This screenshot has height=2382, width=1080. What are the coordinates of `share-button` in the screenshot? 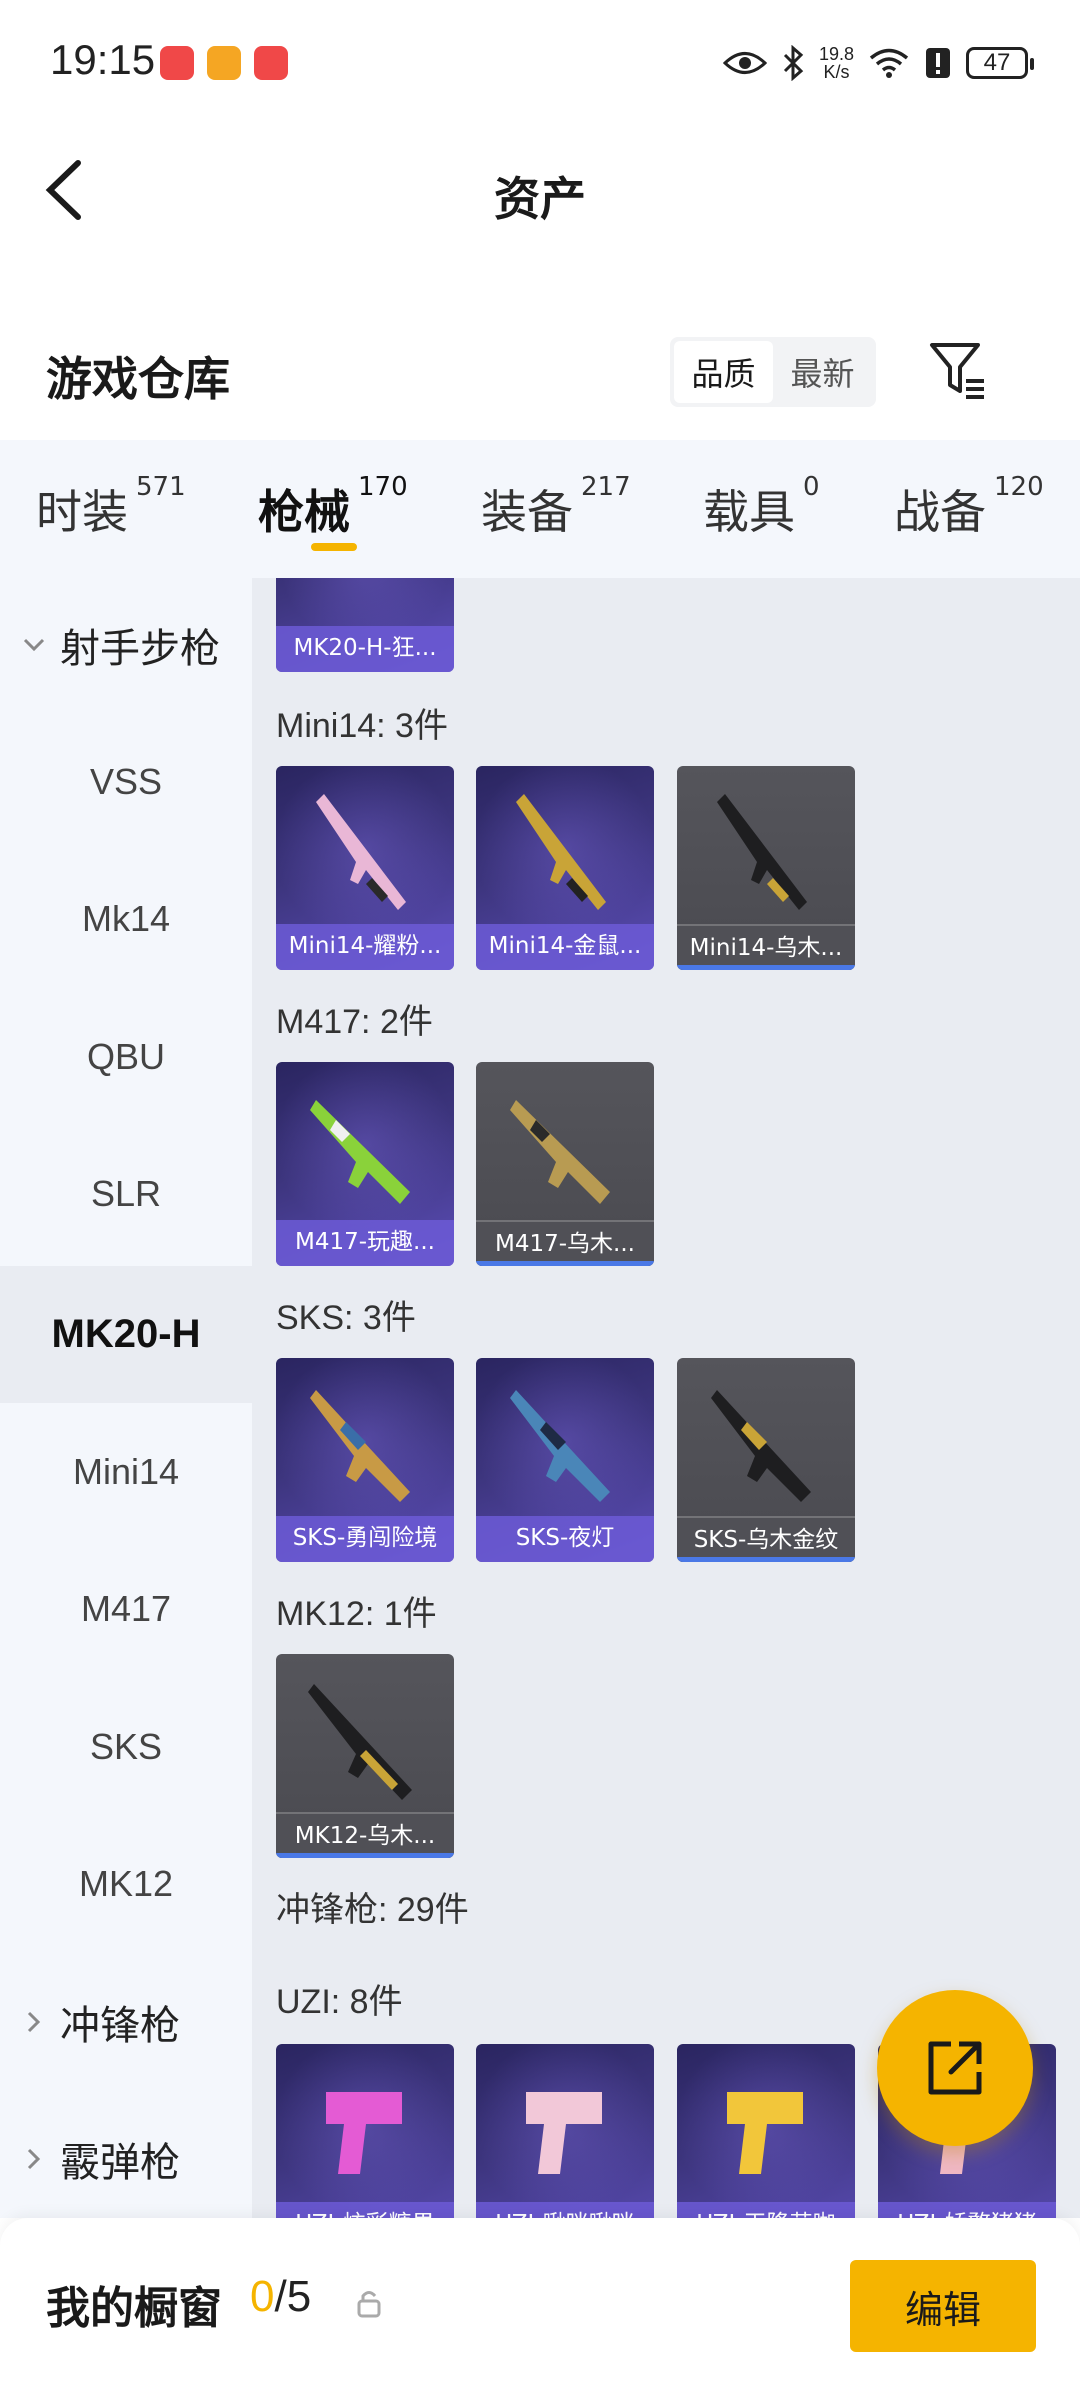 It's located at (955, 2068).